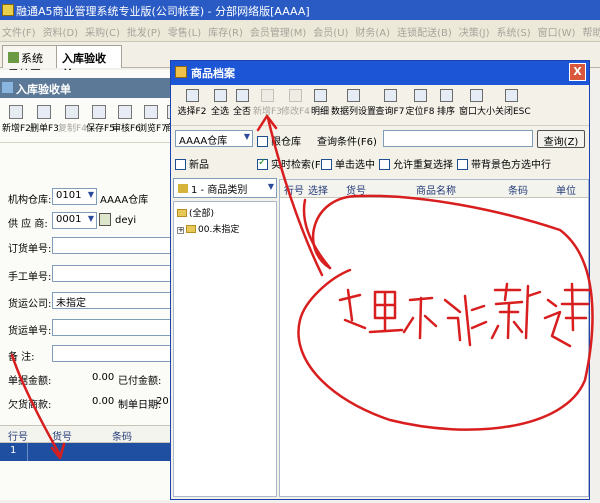 The width and height of the screenshot is (600, 503). What do you see at coordinates (477, 106) in the screenshot?
I see `window-size-button: 窗口大小` at bounding box center [477, 106].